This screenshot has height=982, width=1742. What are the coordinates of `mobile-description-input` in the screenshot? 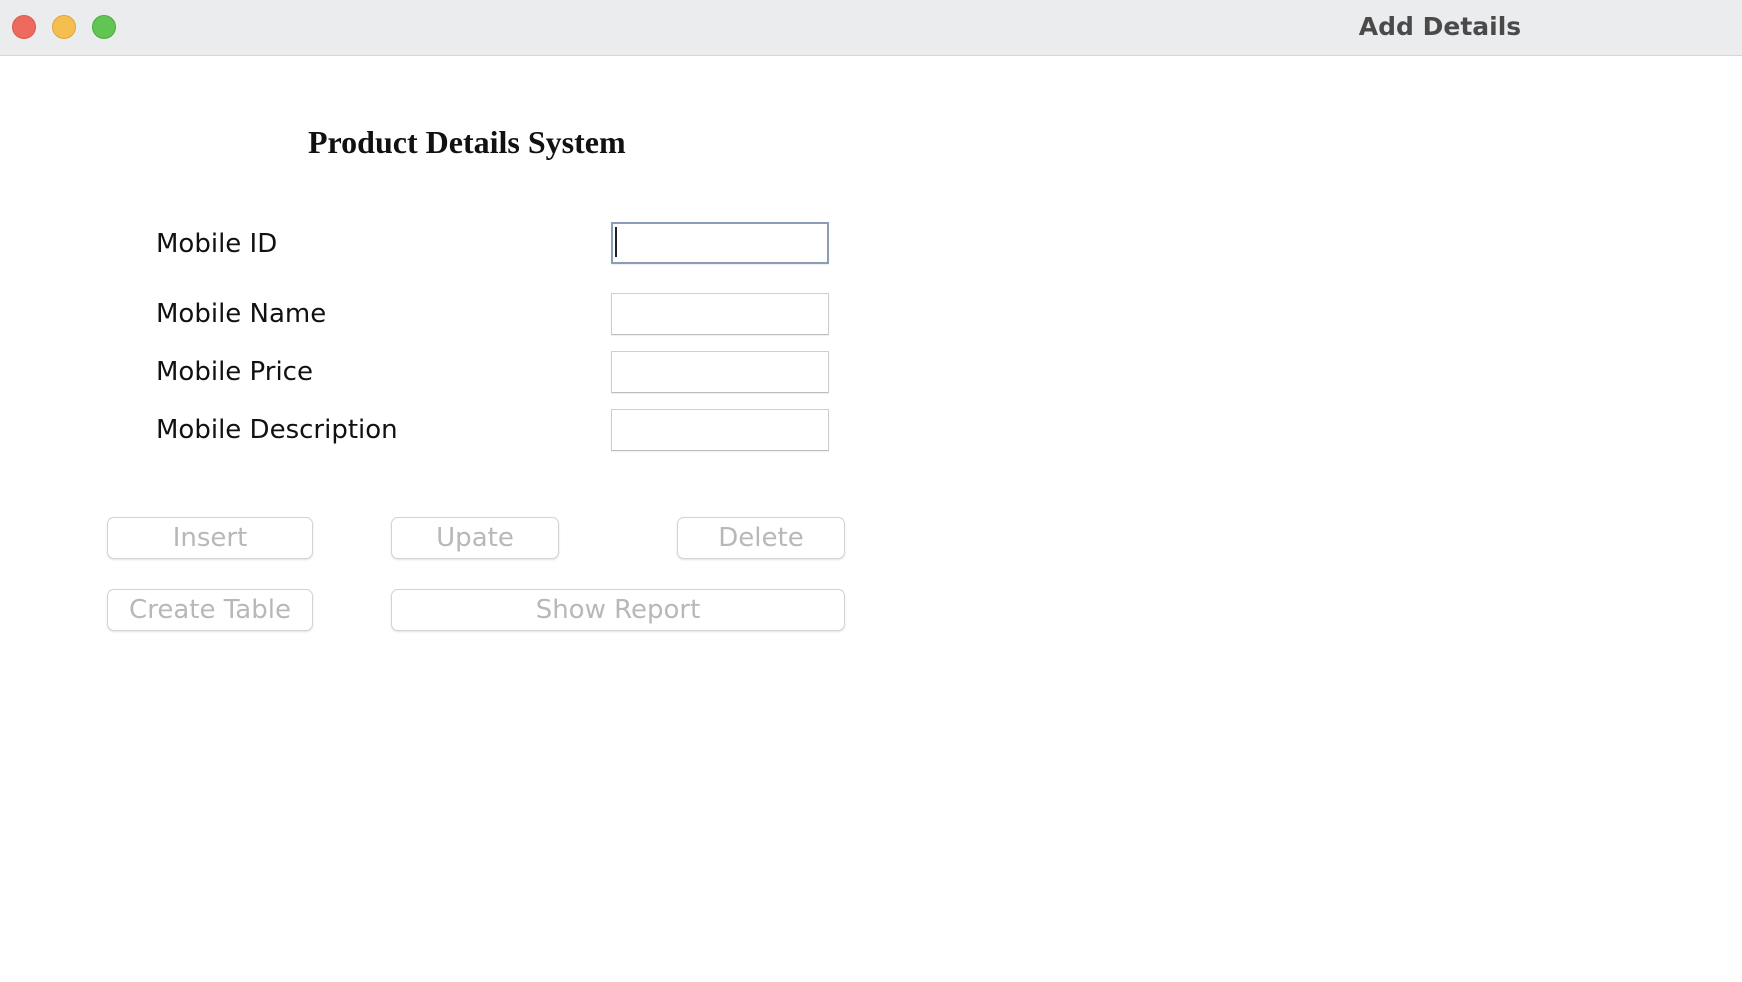 It's located at (720, 430).